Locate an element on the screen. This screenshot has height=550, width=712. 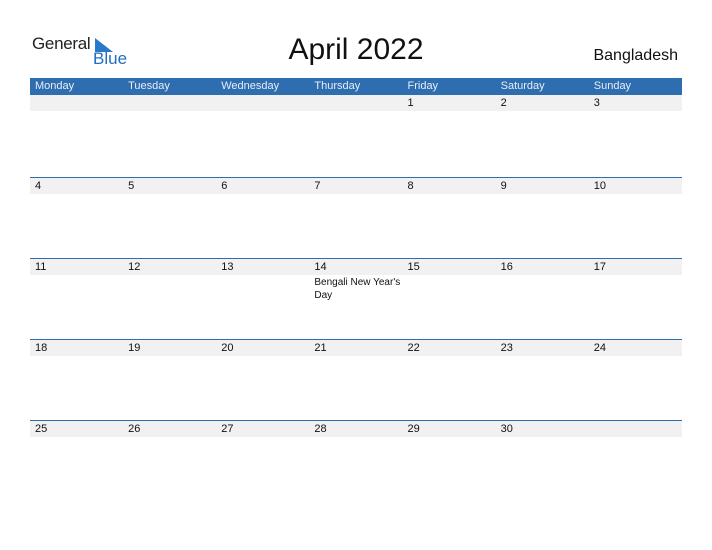
day-number: 11 is located at coordinates (41, 267).